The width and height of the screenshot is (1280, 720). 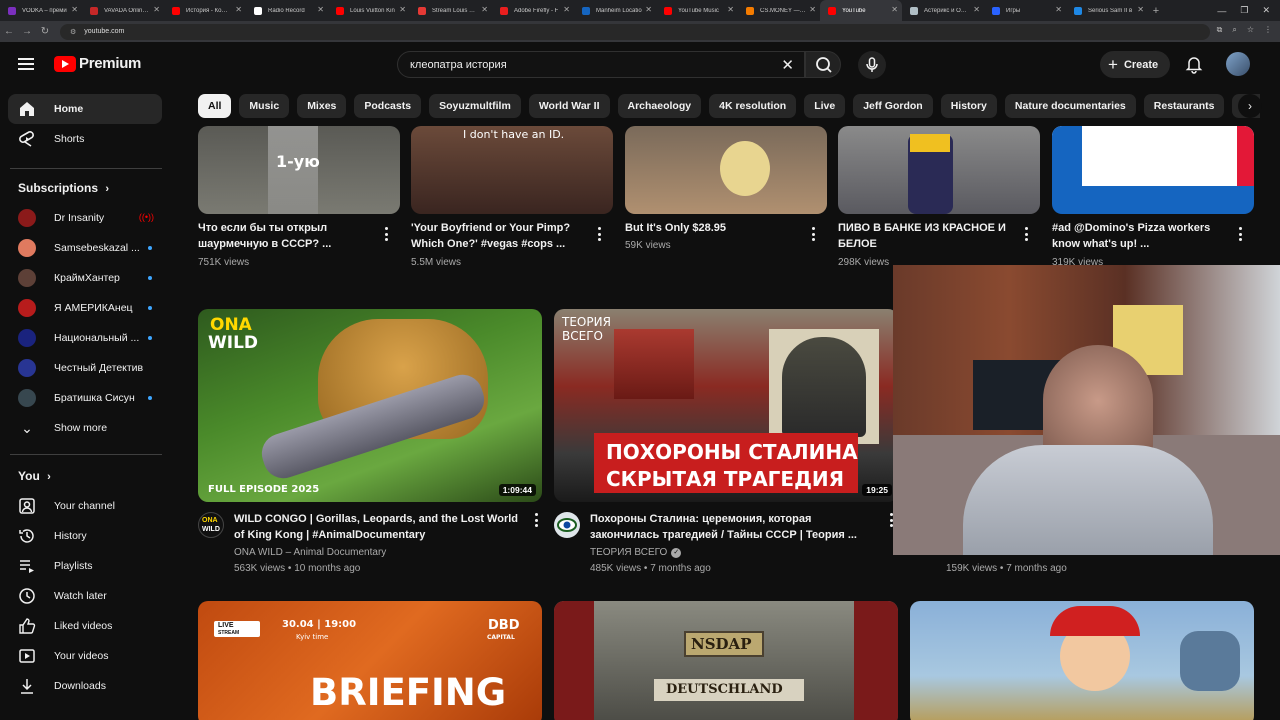 I want to click on subscription-item: КраймХантер, so click(x=85, y=278).